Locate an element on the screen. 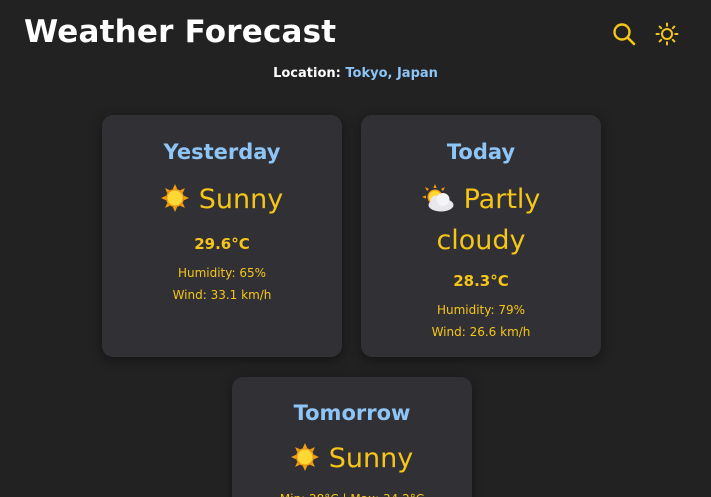 The height and width of the screenshot is (497, 711). search-button is located at coordinates (624, 34).